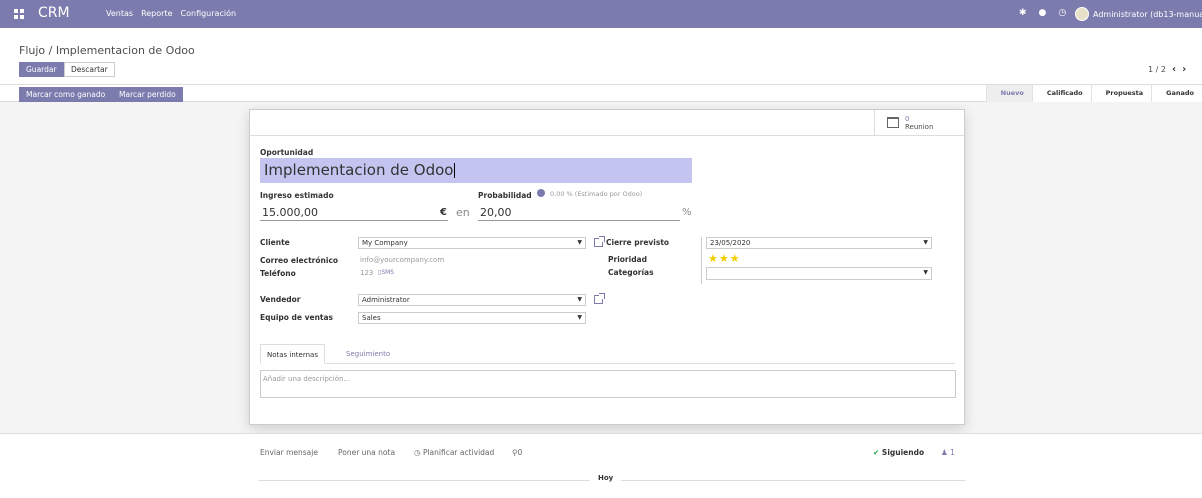 This screenshot has height=498, width=1202. I want to click on deadline-label: Cierre previsto, so click(638, 242).